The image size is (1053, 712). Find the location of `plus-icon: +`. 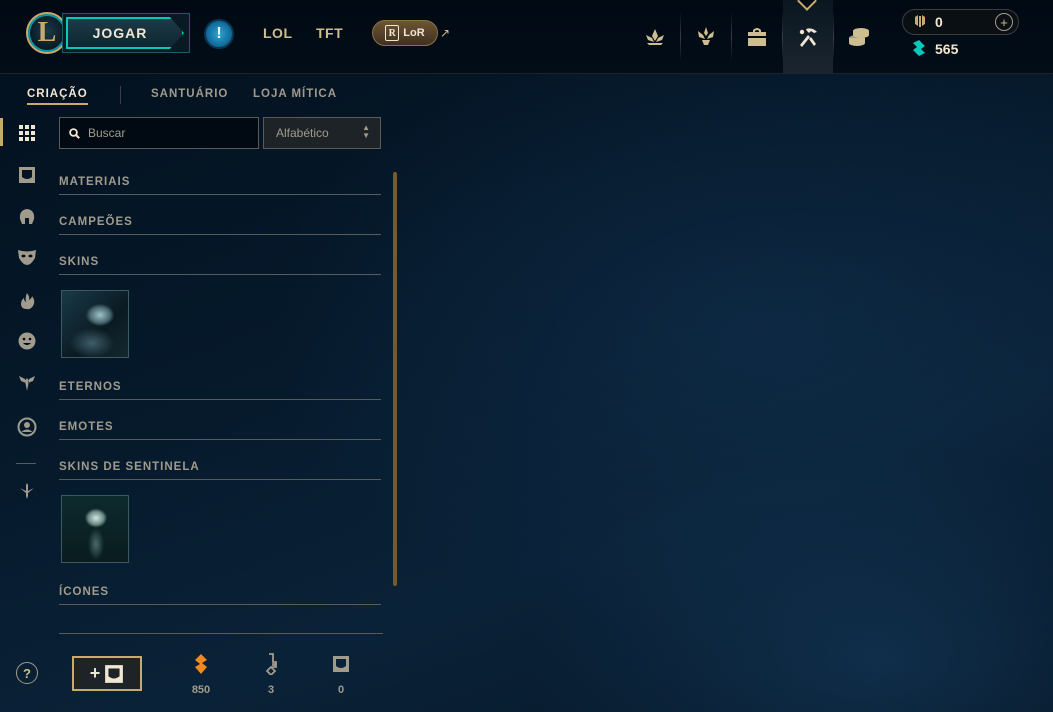

plus-icon: + is located at coordinates (95, 673).